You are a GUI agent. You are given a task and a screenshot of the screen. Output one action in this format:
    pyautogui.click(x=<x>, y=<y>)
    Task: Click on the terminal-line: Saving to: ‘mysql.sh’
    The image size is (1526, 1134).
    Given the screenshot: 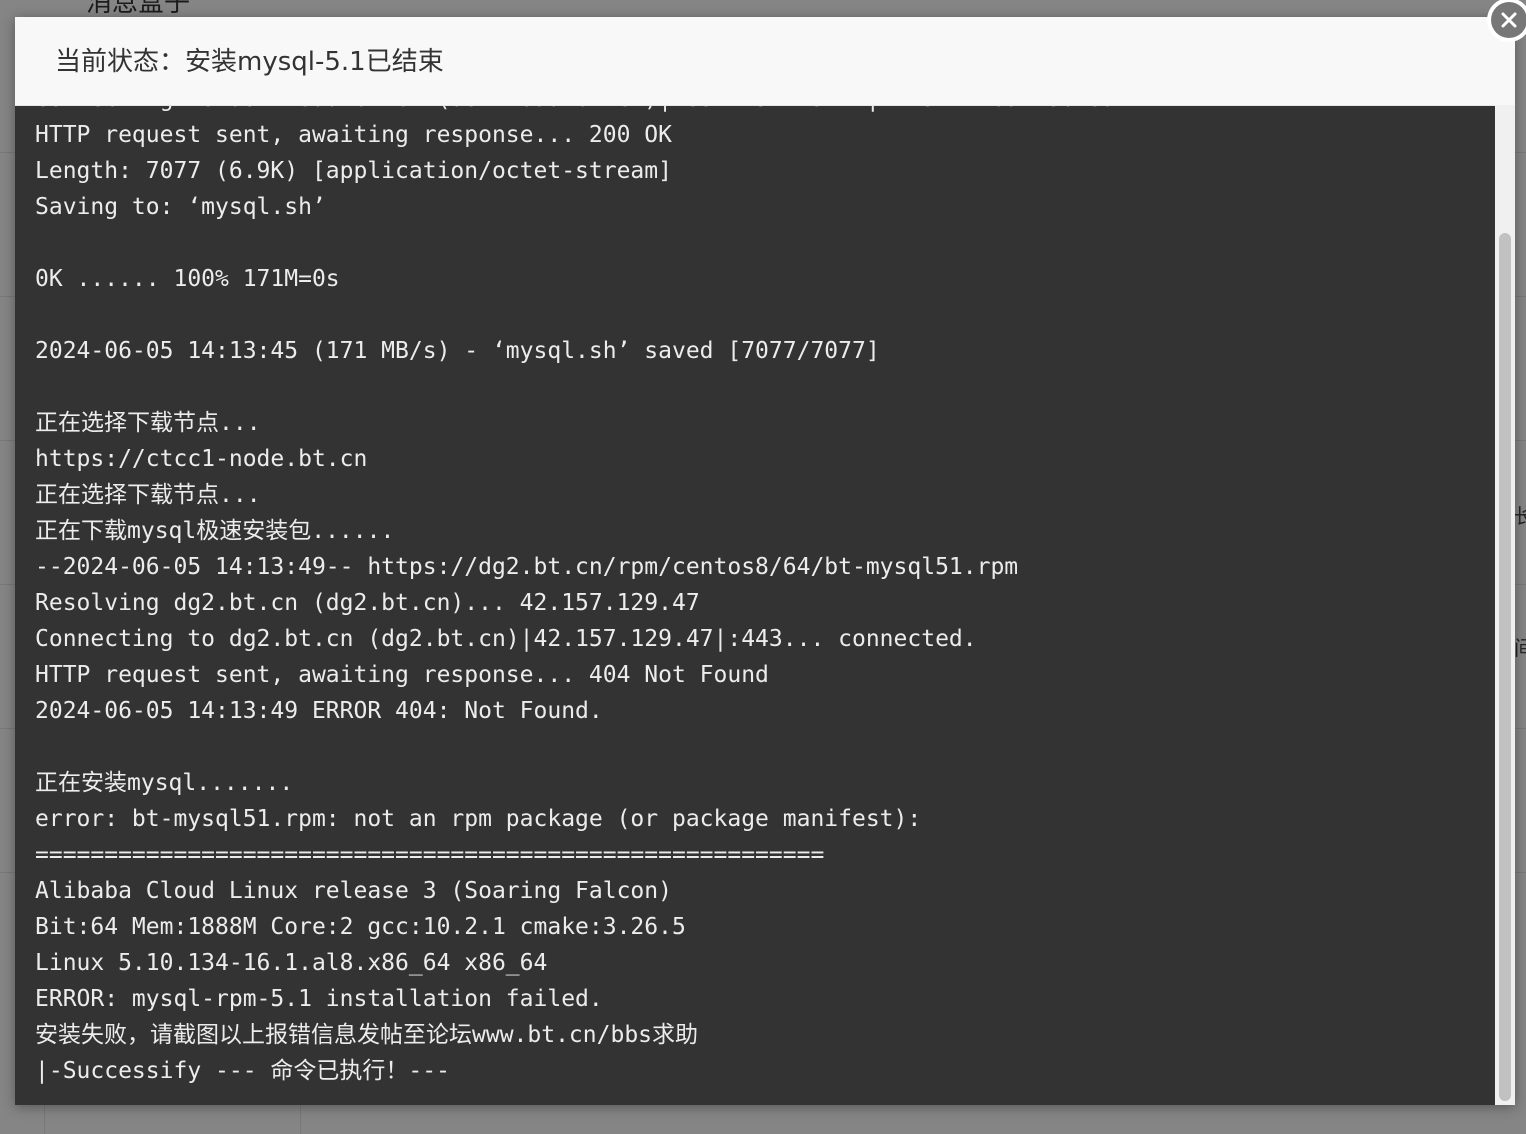 What is the action you would take?
    pyautogui.click(x=180, y=207)
    